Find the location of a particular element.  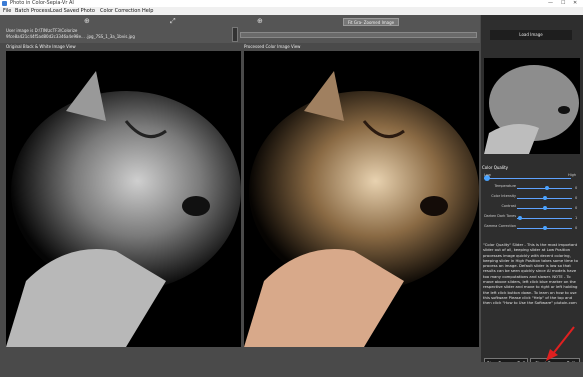

menu-color-correction: Color Correction is located at coordinates (120, 11).